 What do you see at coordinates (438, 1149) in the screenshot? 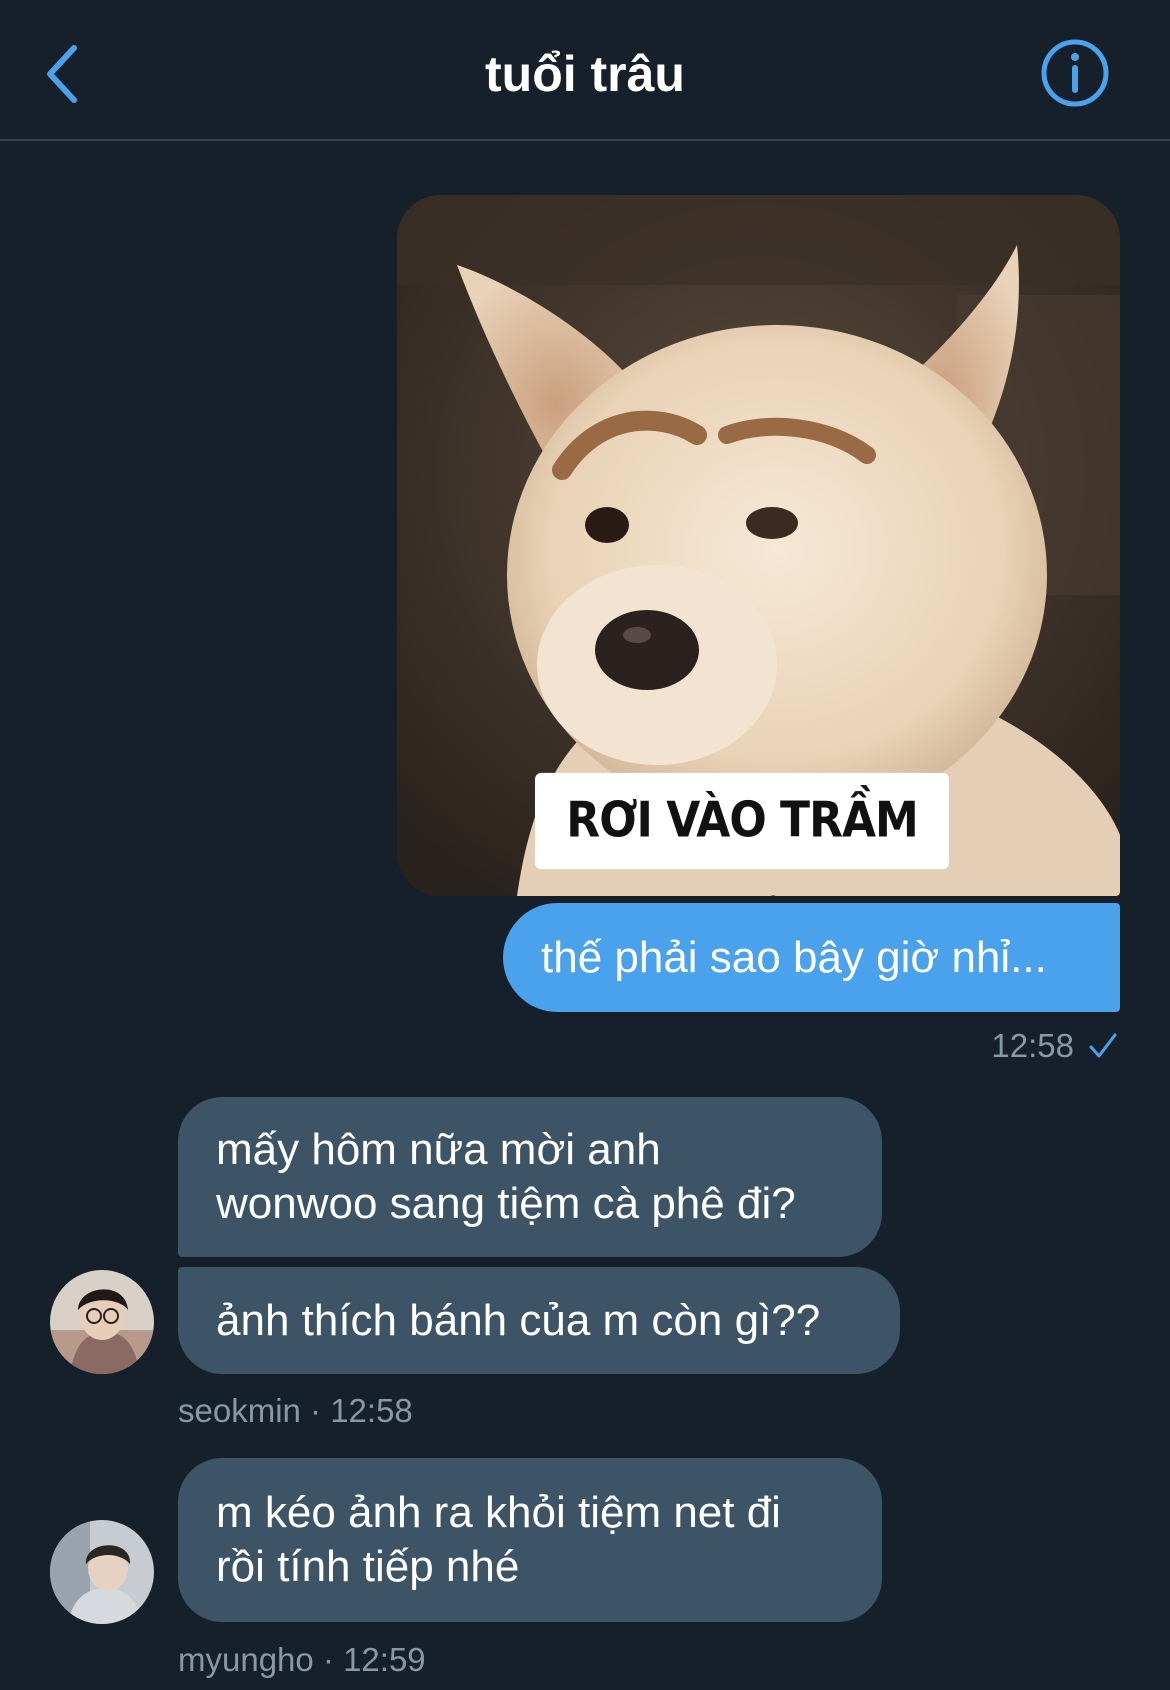
I see `message-line: mấy hôm nữa mời anh` at bounding box center [438, 1149].